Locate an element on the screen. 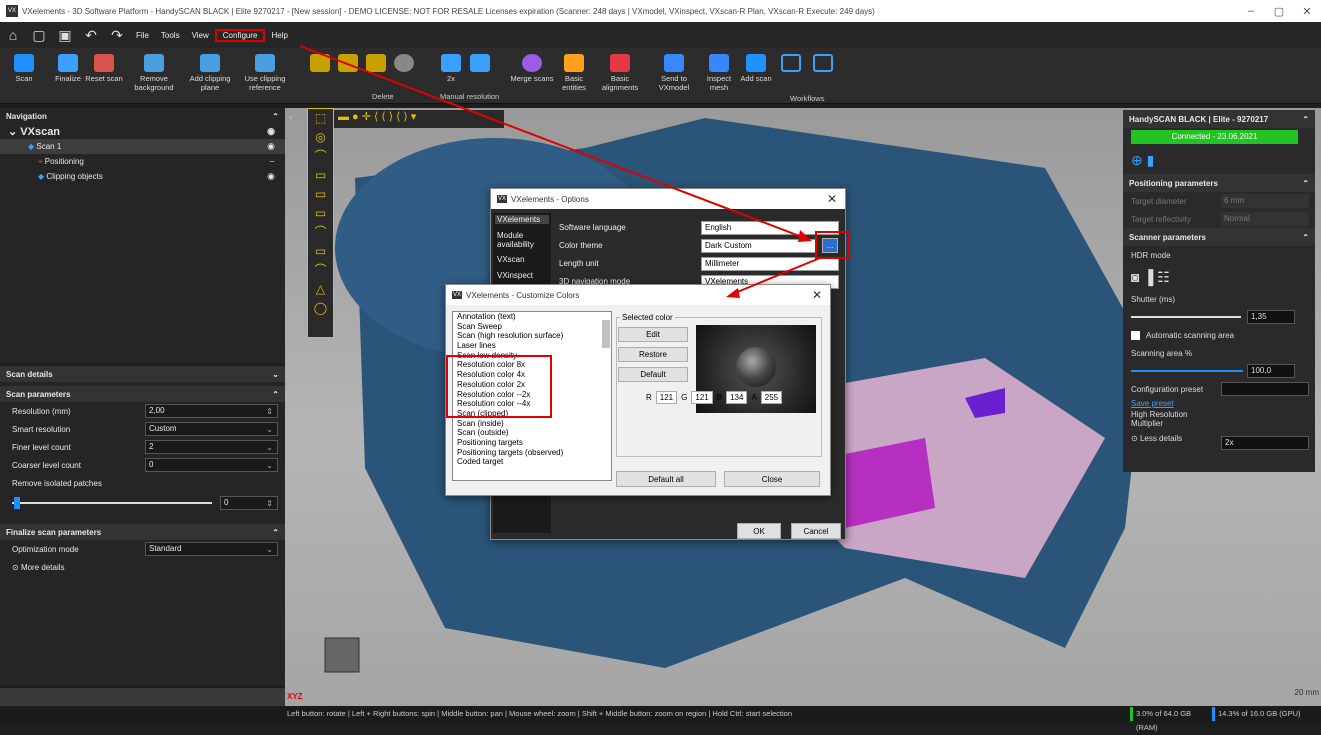 The width and height of the screenshot is (1321, 735). reset-scan-button: Reset scan is located at coordinates (104, 76).